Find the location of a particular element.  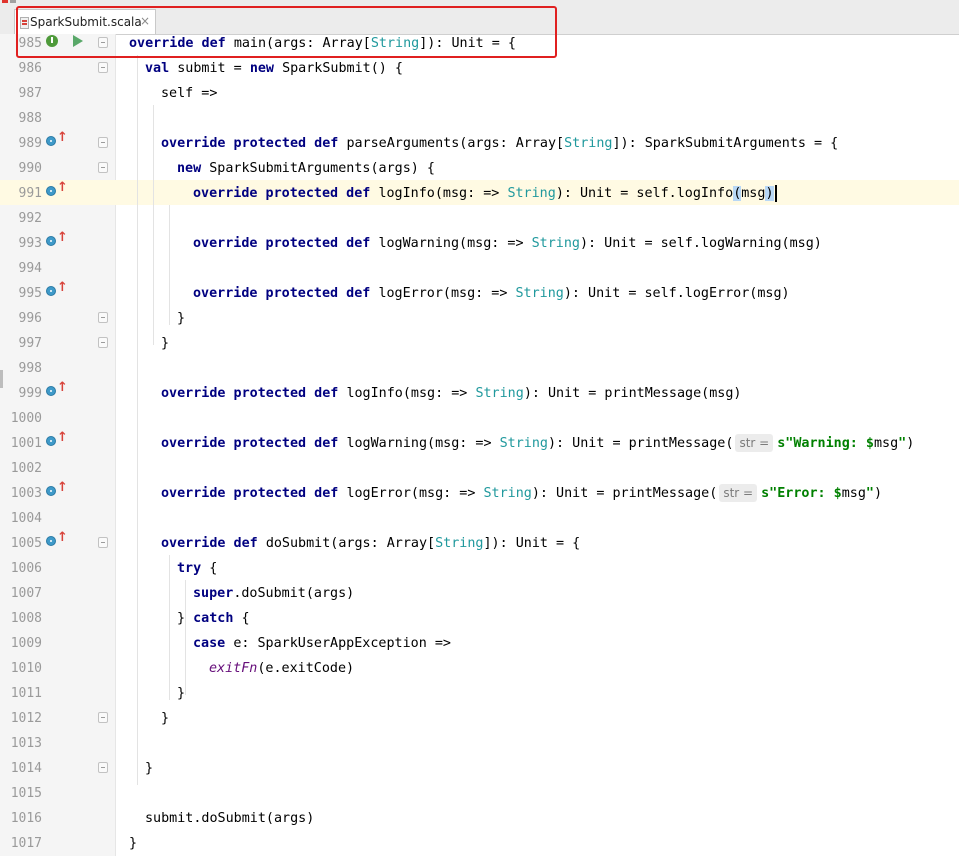

line-number: 993 is located at coordinates (21, 243).